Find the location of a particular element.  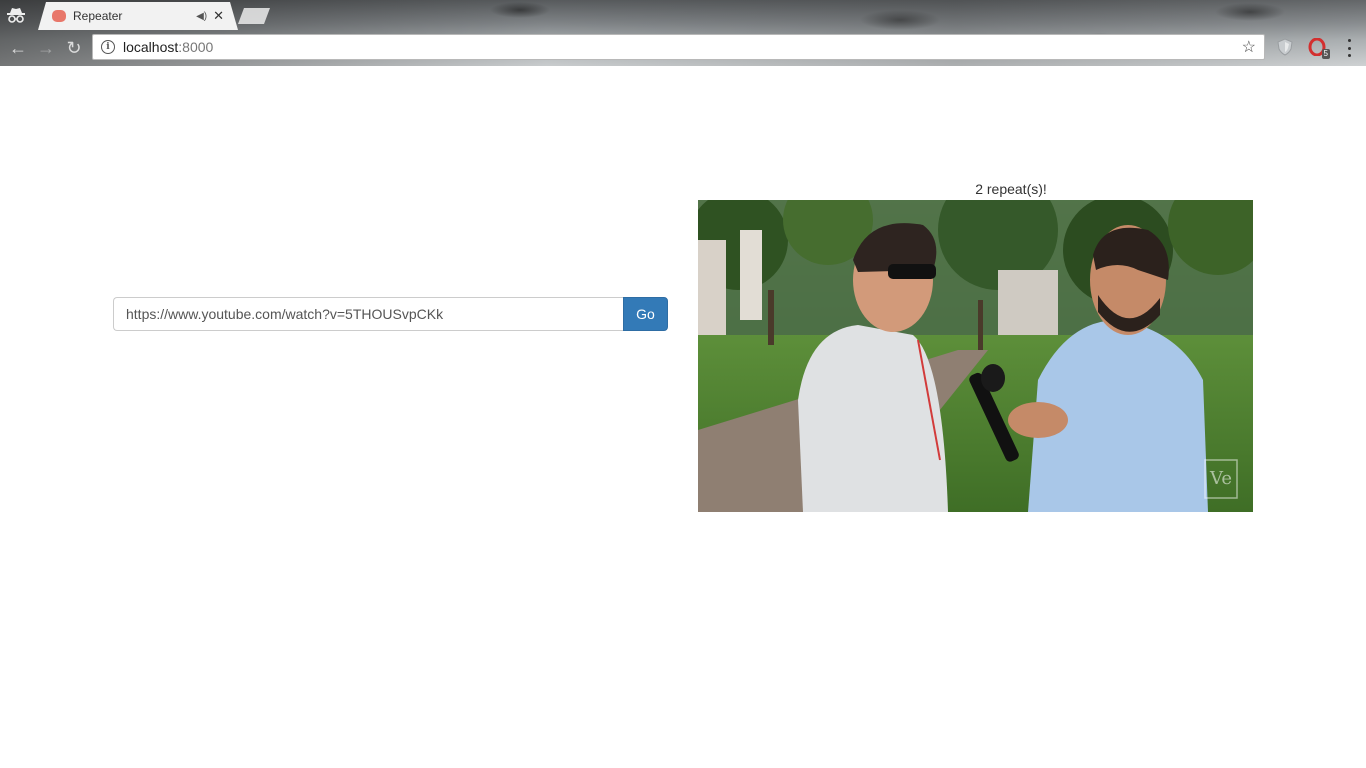

incognito-icon is located at coordinates (16, 15).